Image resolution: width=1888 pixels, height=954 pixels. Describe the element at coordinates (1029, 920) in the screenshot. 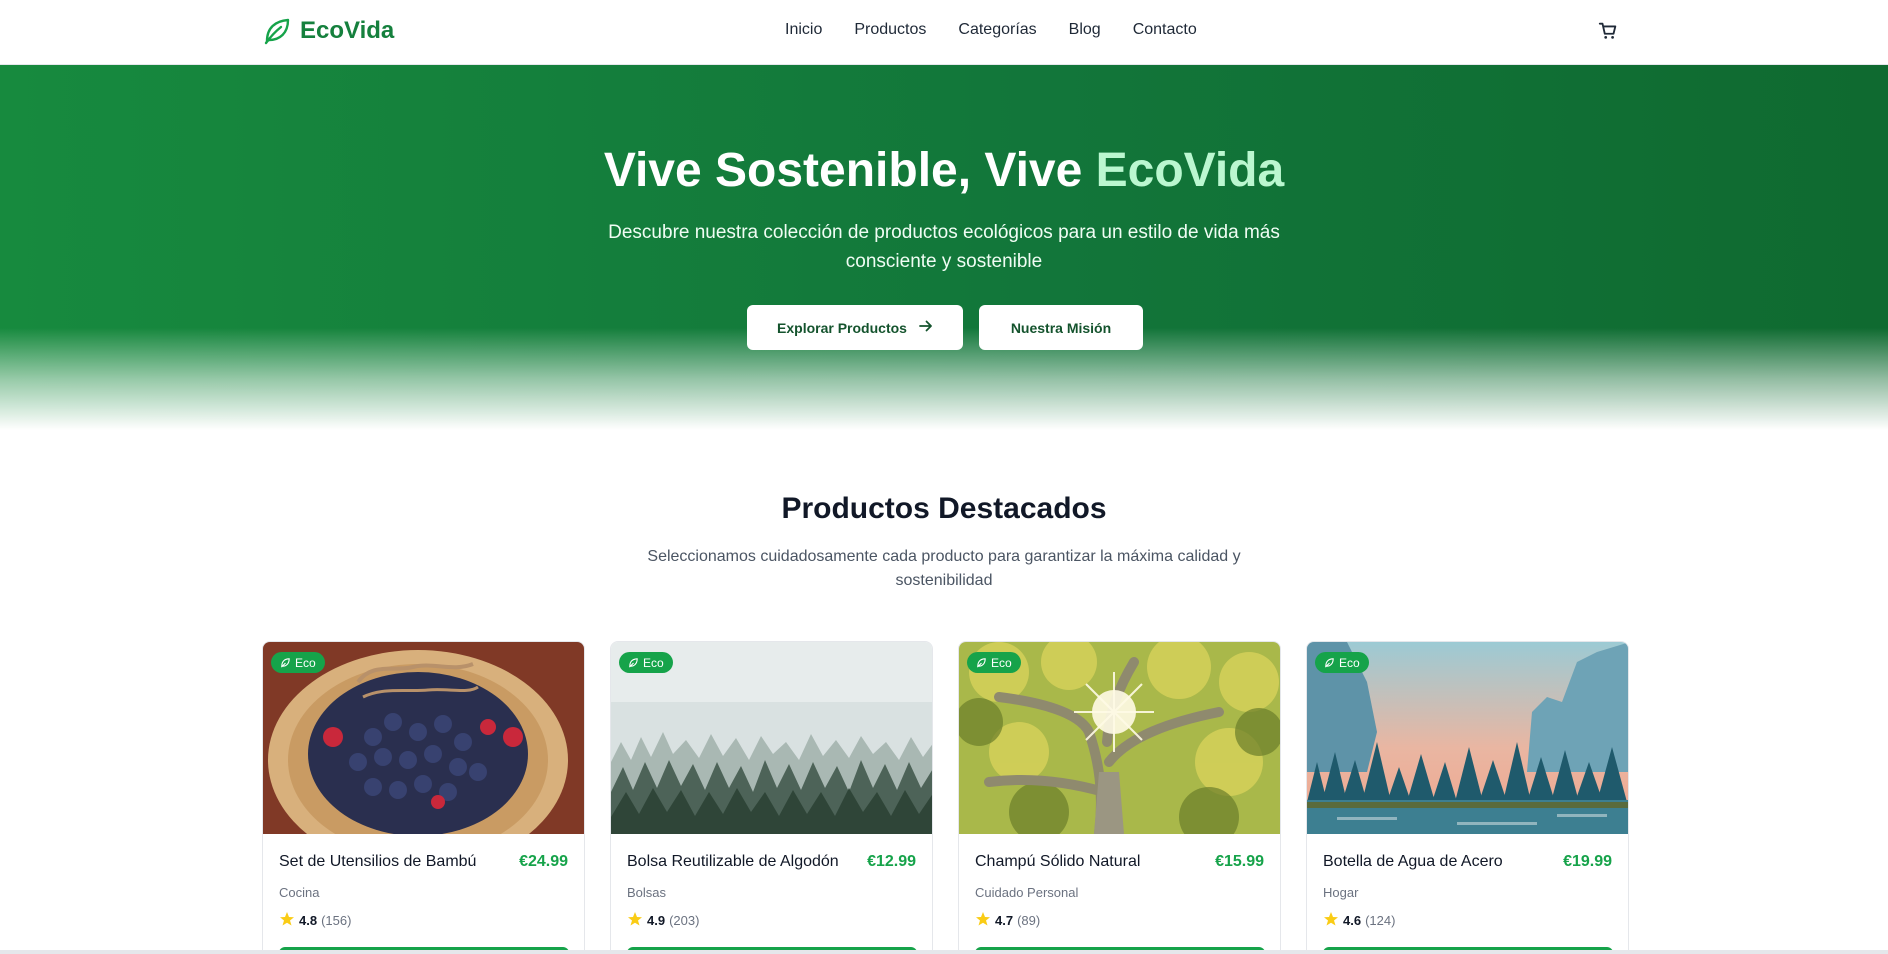

I see `rating-count: (89)` at that location.